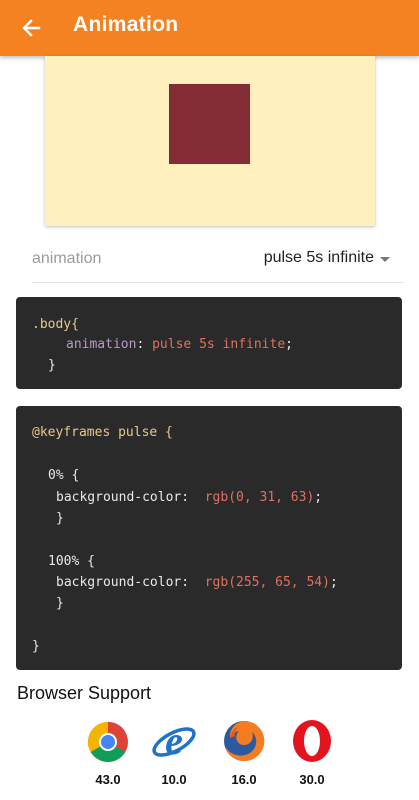  I want to click on opera-icon, so click(312, 741).